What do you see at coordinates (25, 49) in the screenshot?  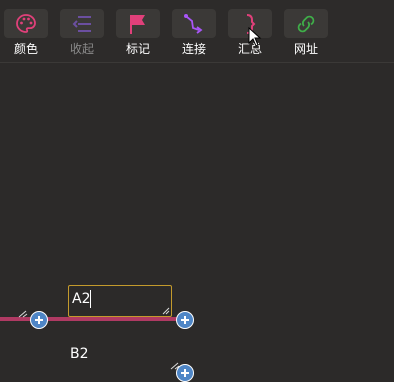 I see `color-label: 颜色` at bounding box center [25, 49].